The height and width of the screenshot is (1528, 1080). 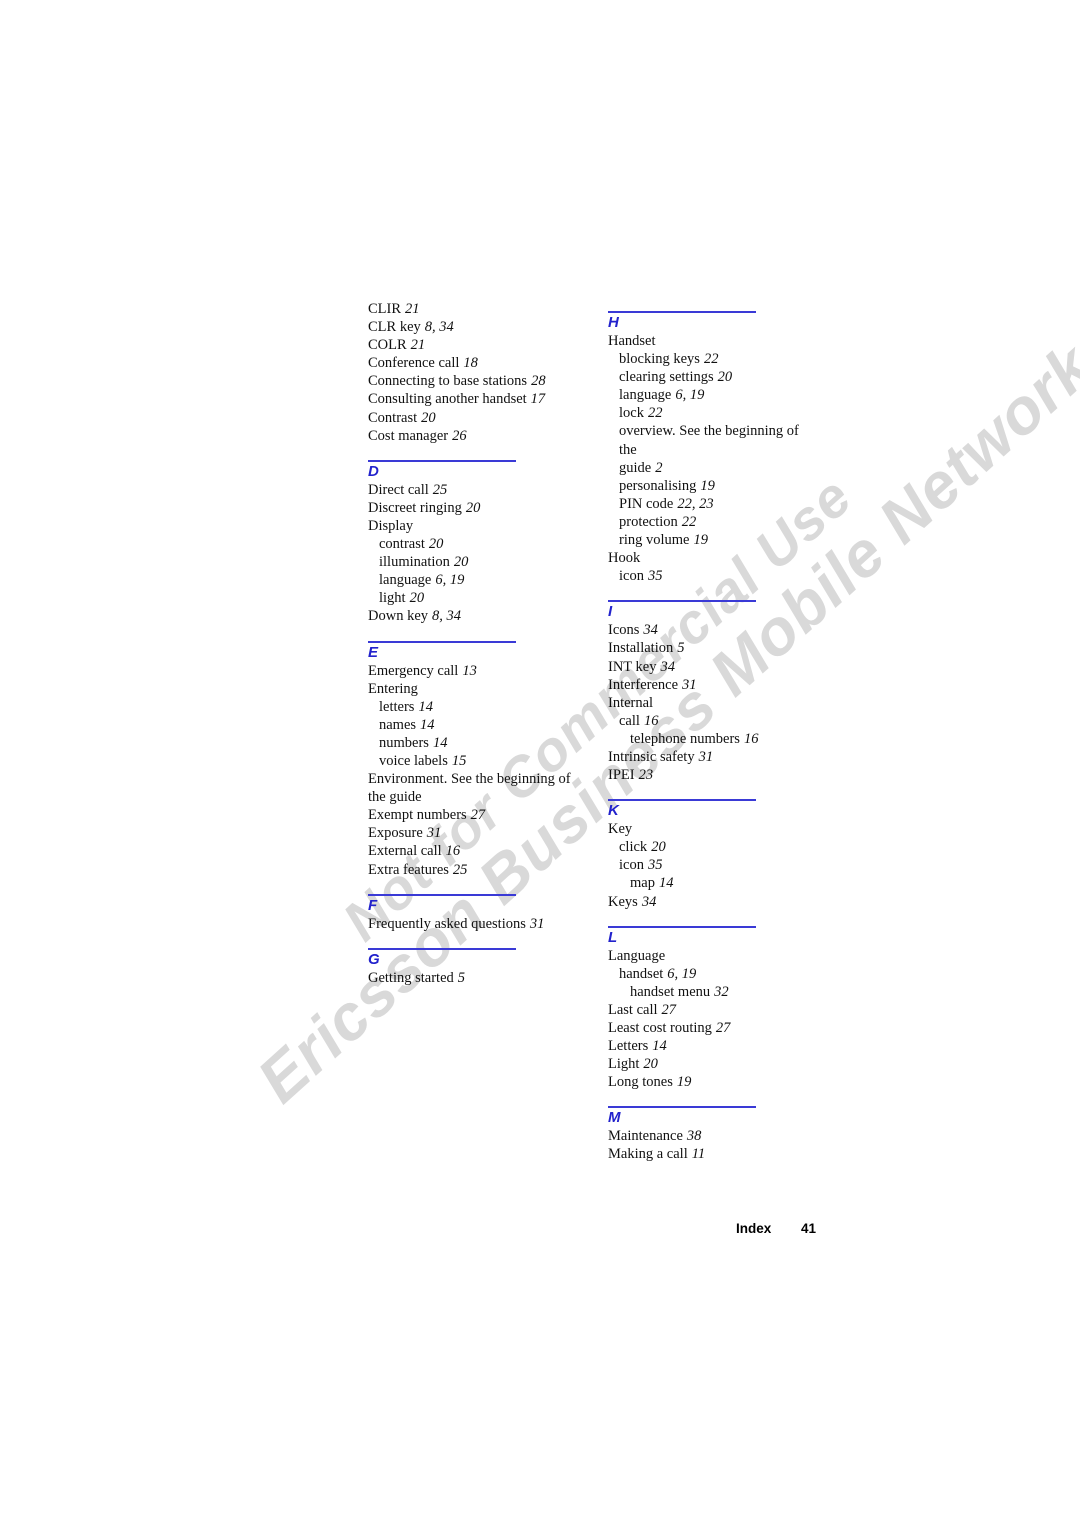 What do you see at coordinates (474, 598) in the screenshot?
I see `index-entry: light 20` at bounding box center [474, 598].